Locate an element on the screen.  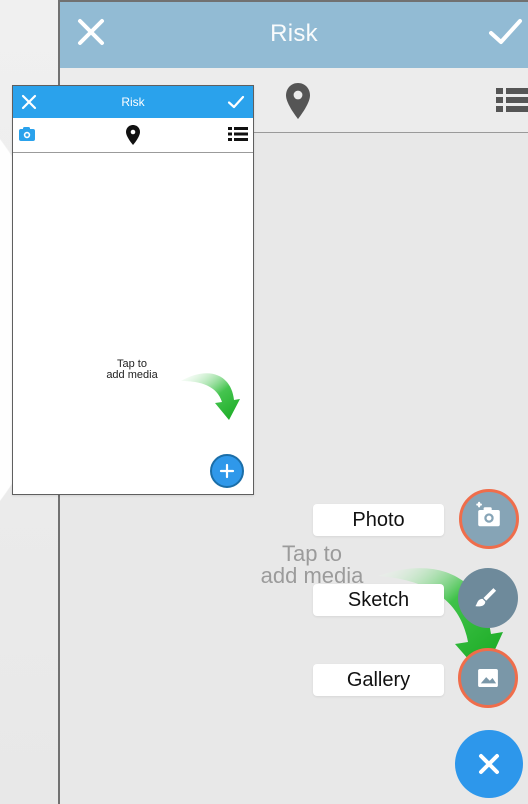
sketch-option-label: Sketch is located at coordinates (378, 600).